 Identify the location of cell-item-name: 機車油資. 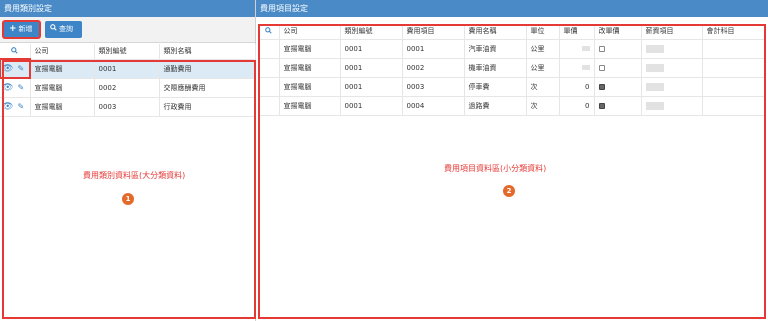
(495, 68).